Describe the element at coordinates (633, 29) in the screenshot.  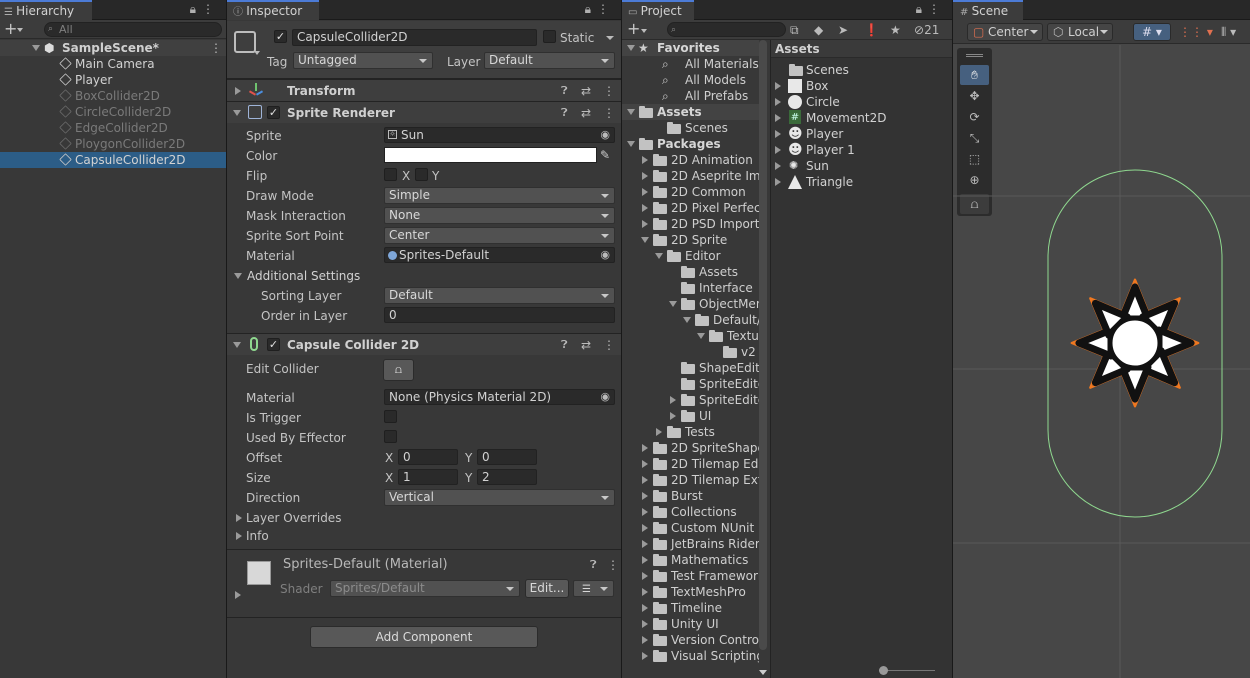
I see `add-icon: +` at that location.